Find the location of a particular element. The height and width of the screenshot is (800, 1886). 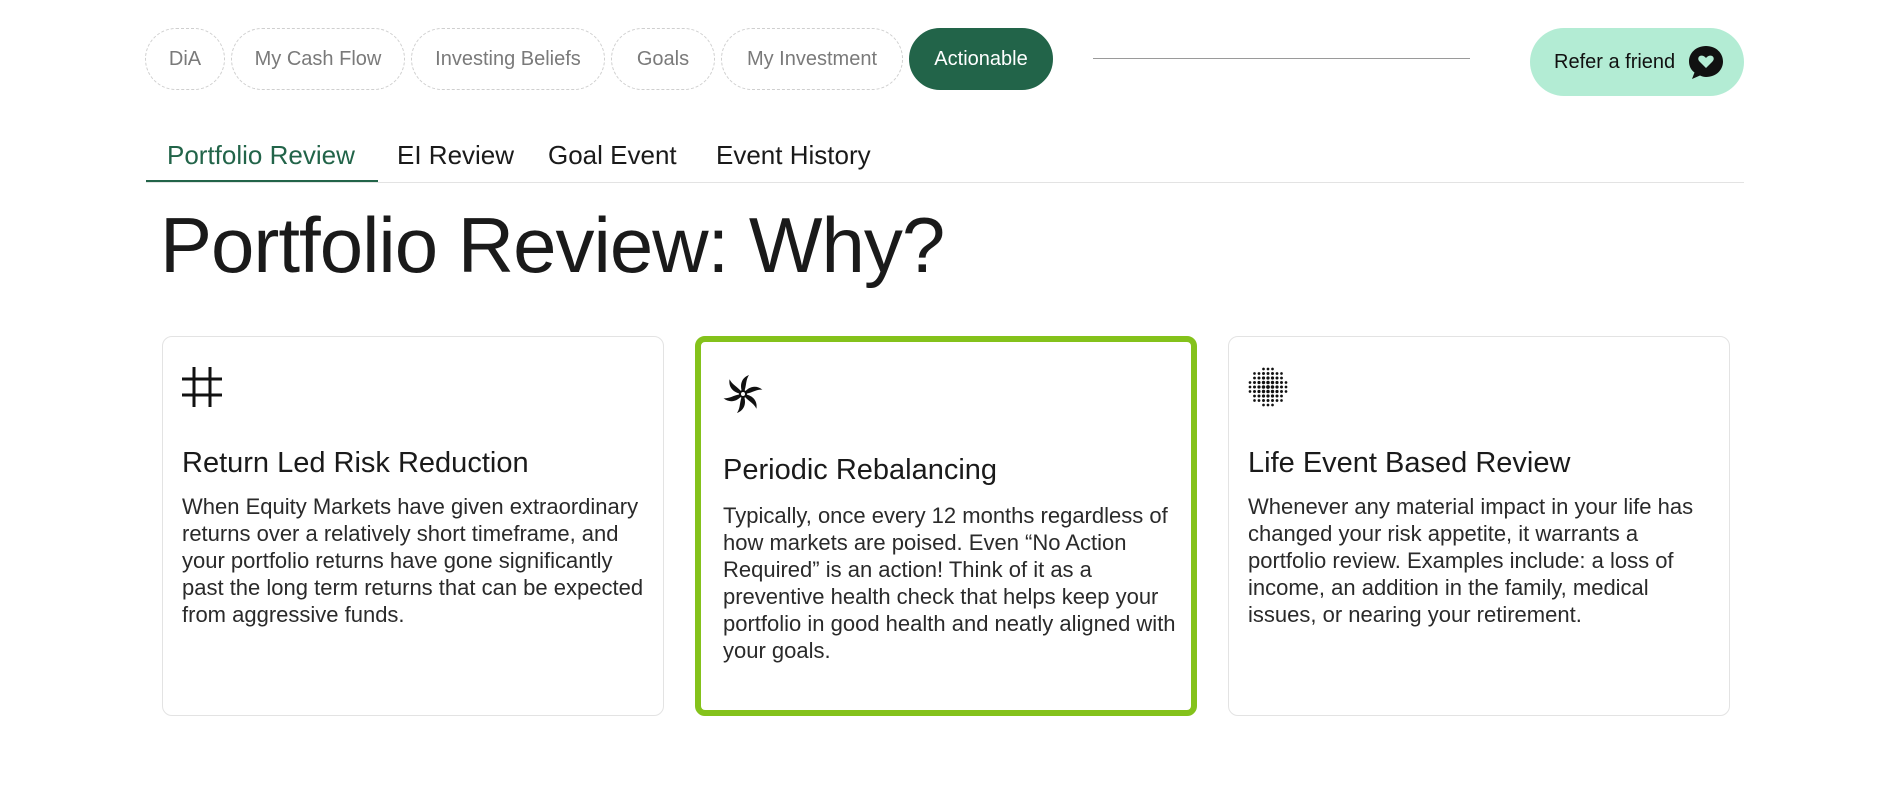

nav-pill-my-cash-flow: My Cash Flow is located at coordinates (318, 59).